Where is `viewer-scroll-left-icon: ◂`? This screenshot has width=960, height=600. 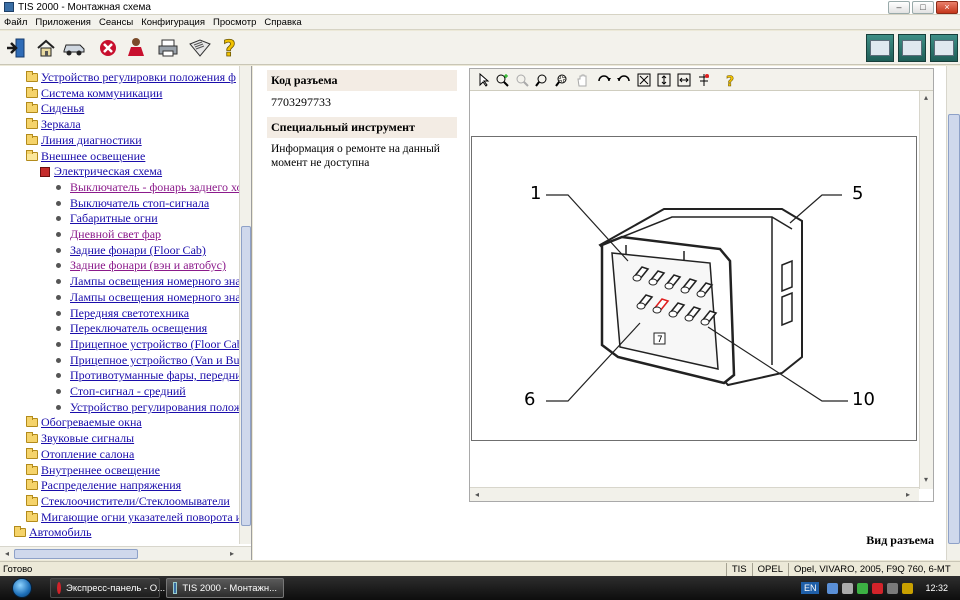
viewer-scroll-left-icon: ◂ is located at coordinates (477, 495).